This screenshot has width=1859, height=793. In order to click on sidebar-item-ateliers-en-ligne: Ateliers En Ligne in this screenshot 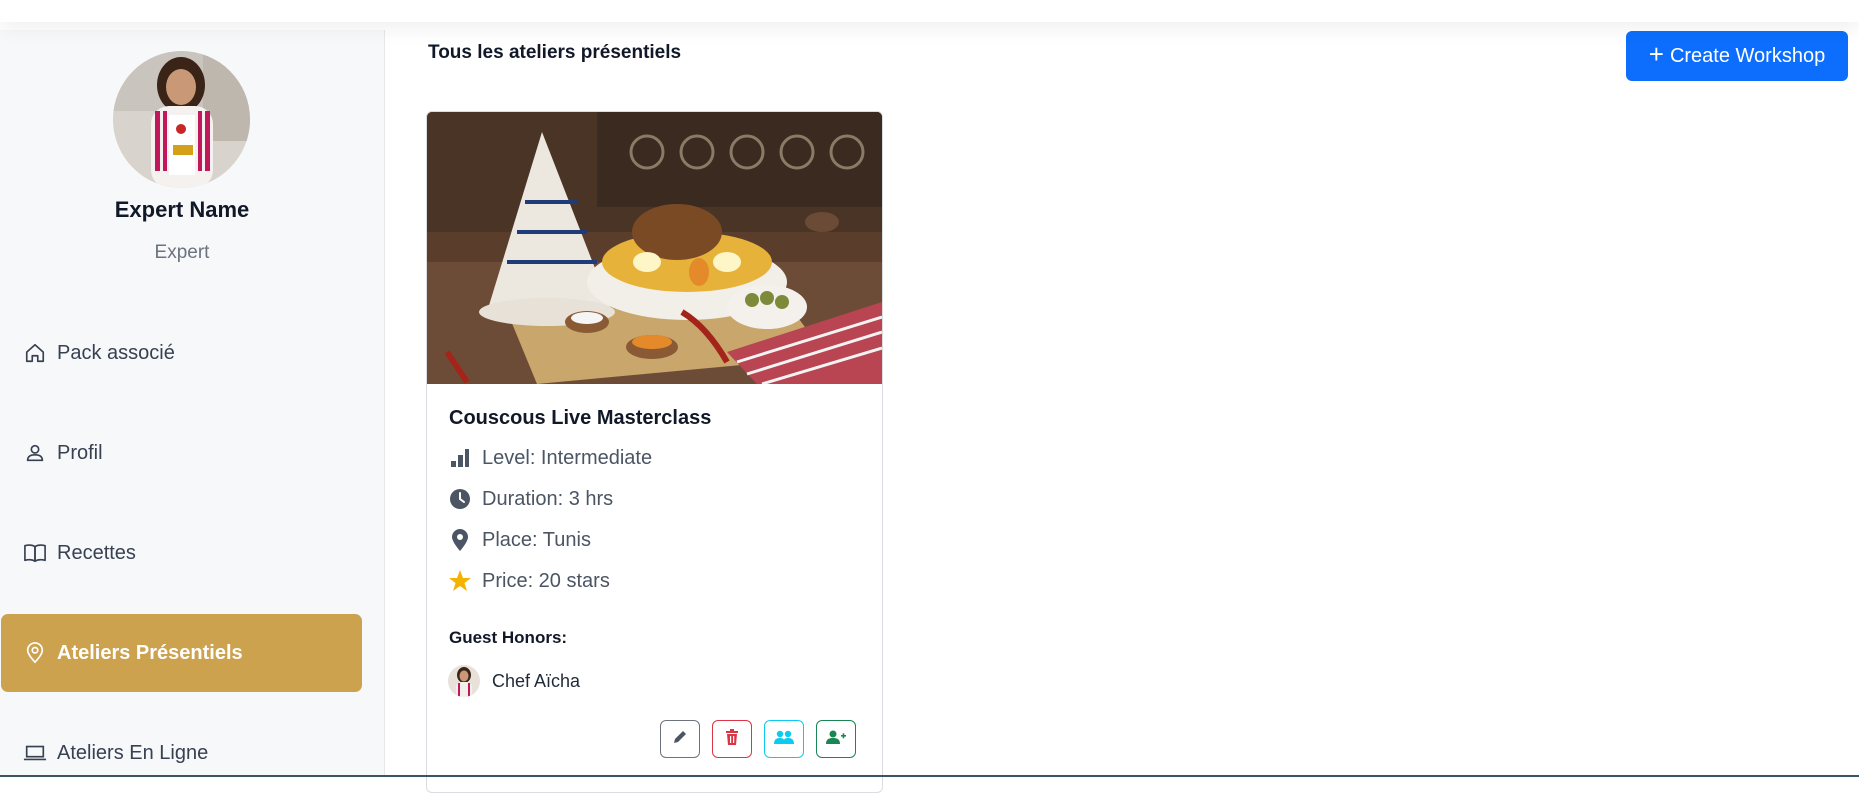, I will do `click(181, 753)`.